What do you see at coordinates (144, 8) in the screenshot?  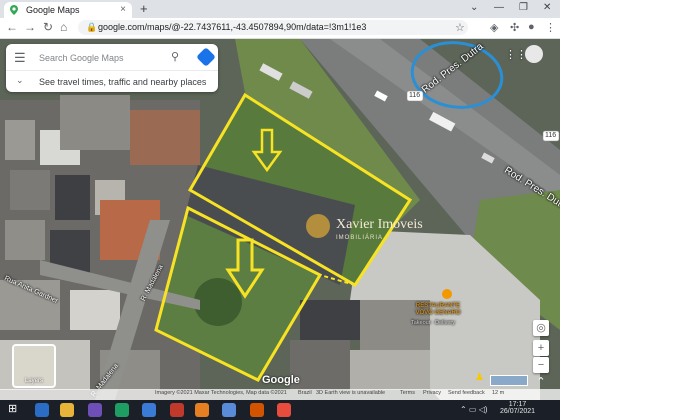 I see `new-tab-button: +` at bounding box center [144, 8].